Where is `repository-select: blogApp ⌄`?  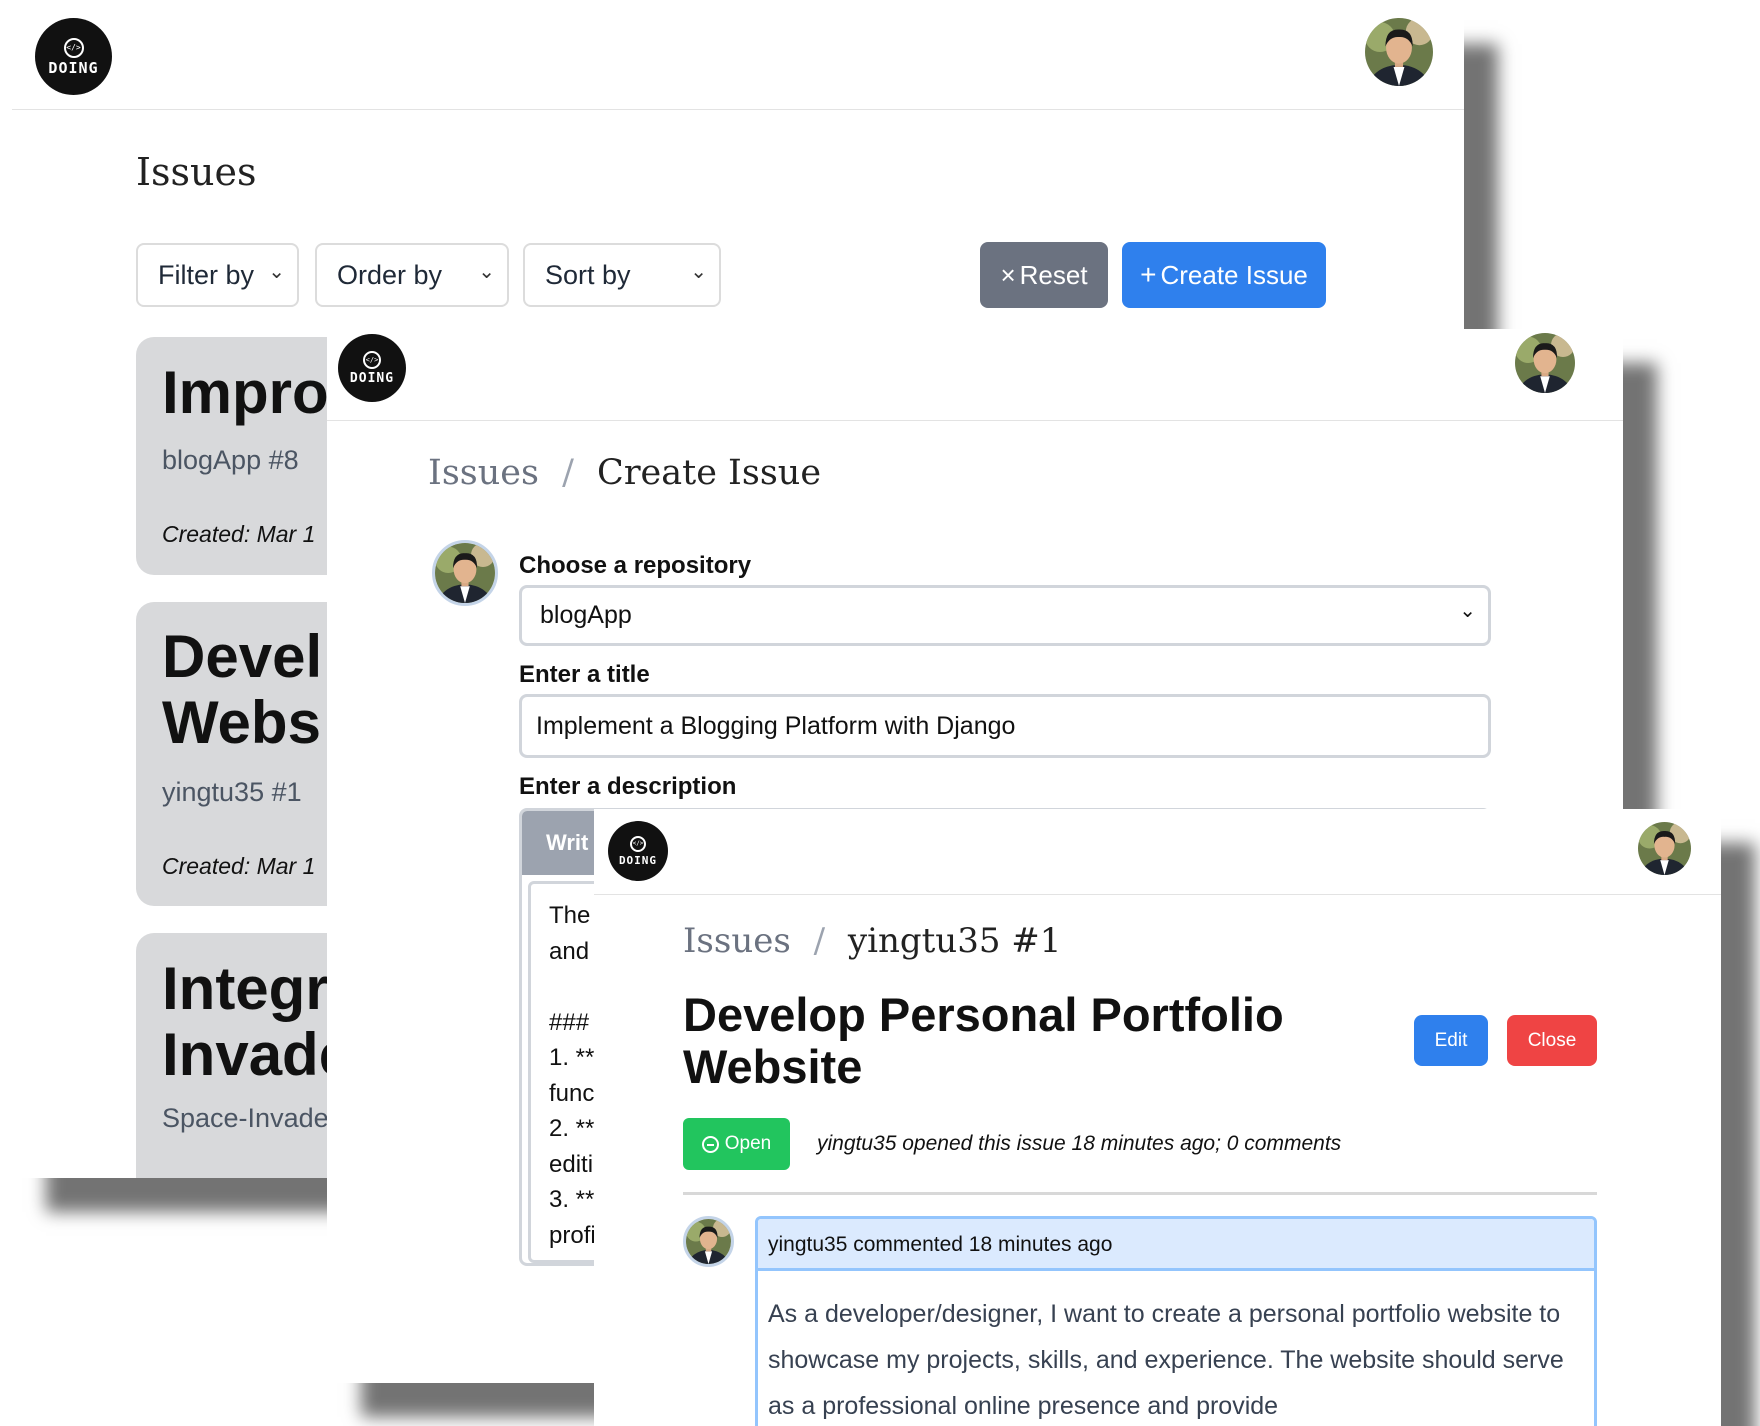
repository-select: blogApp ⌄ is located at coordinates (1005, 615).